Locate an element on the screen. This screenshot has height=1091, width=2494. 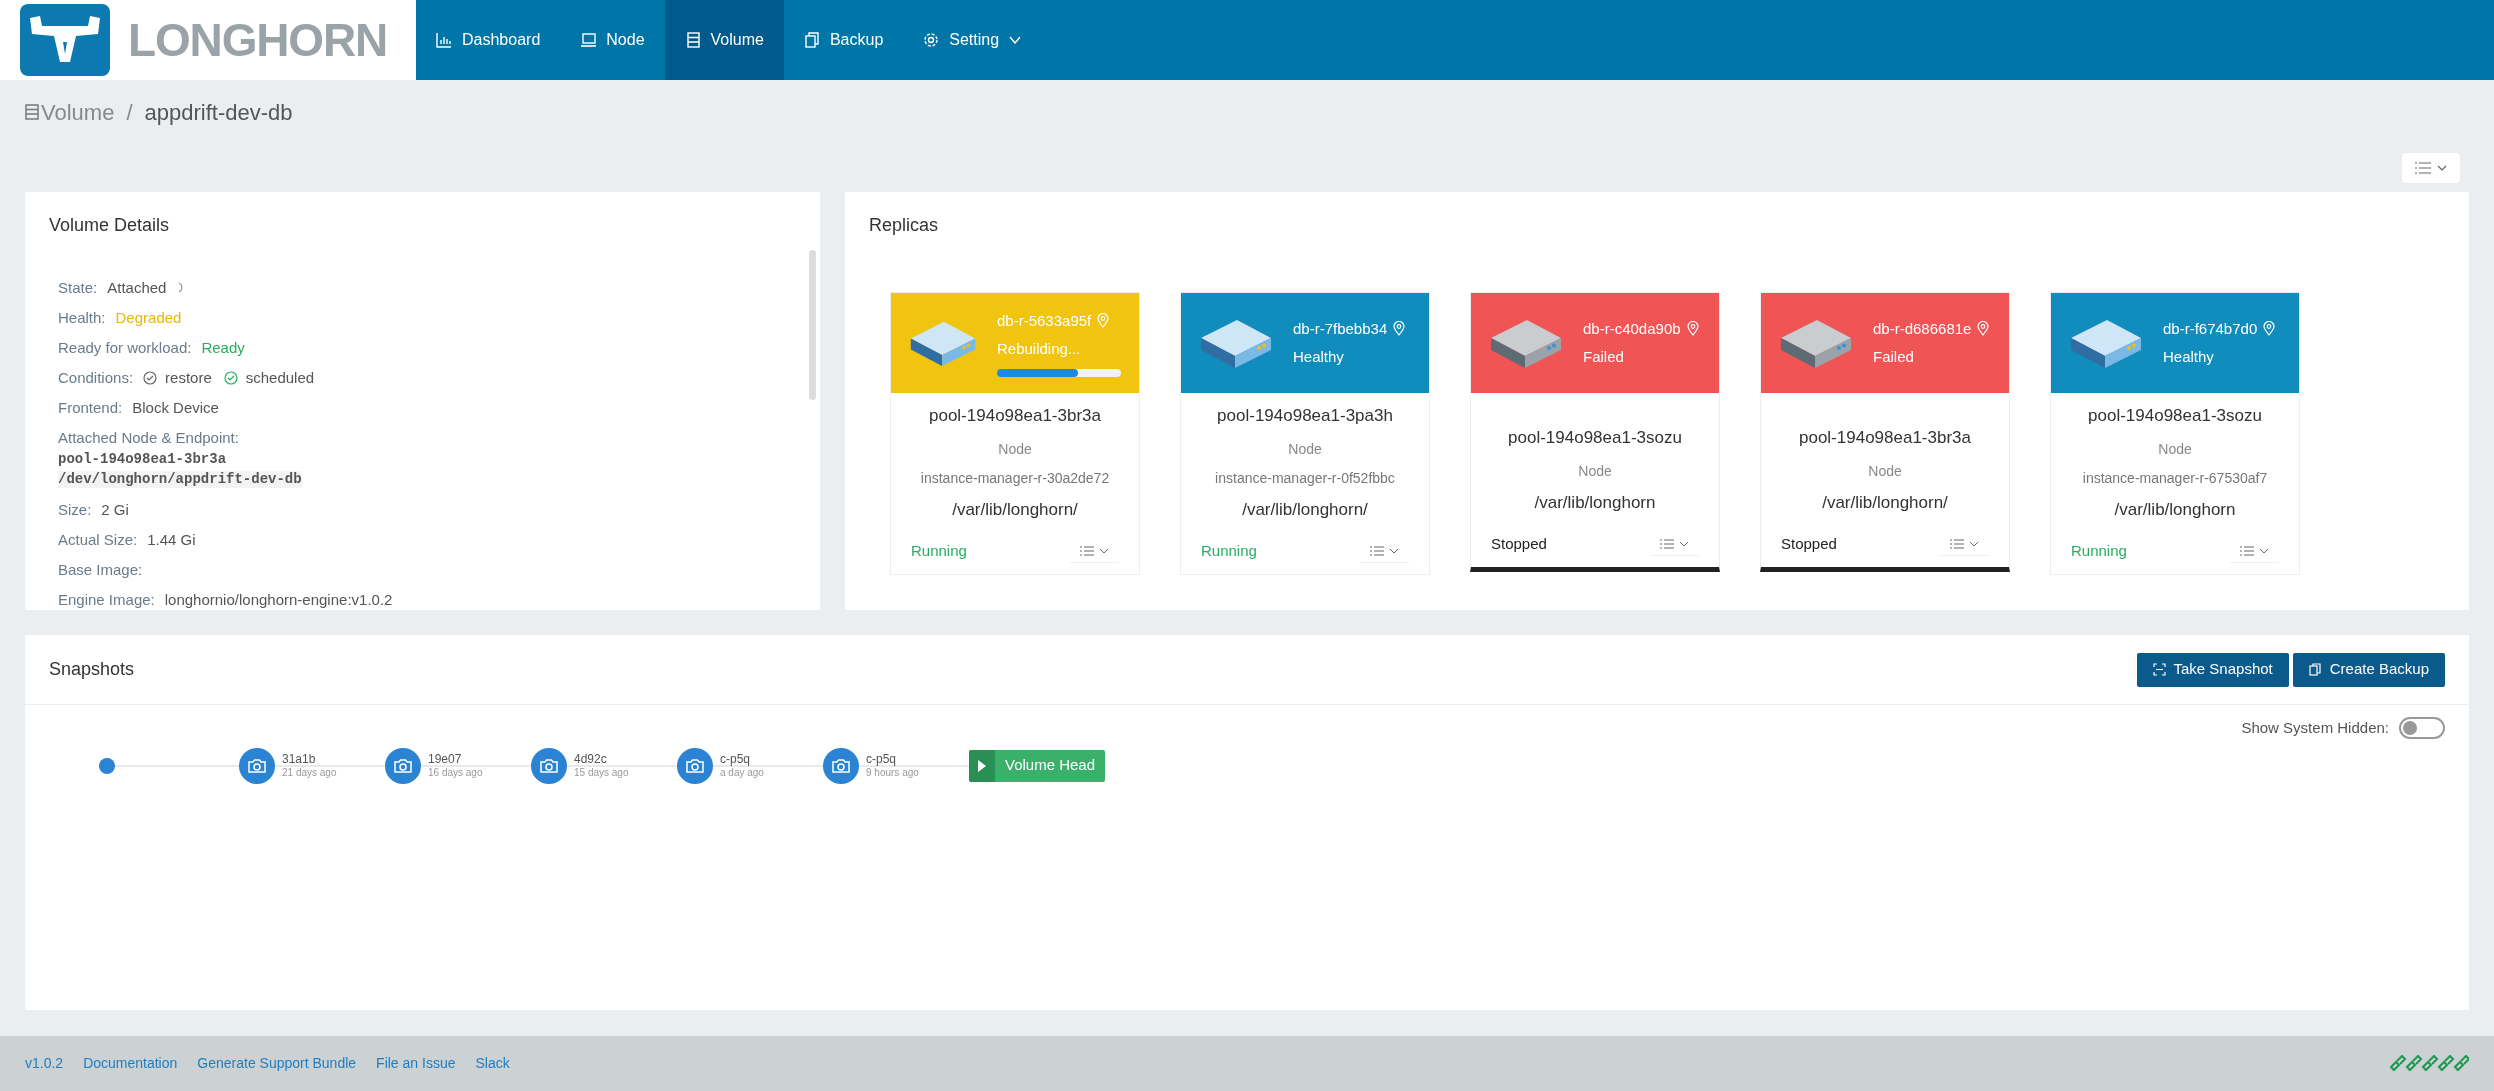
field-label: Size: is located at coordinates (75, 509).